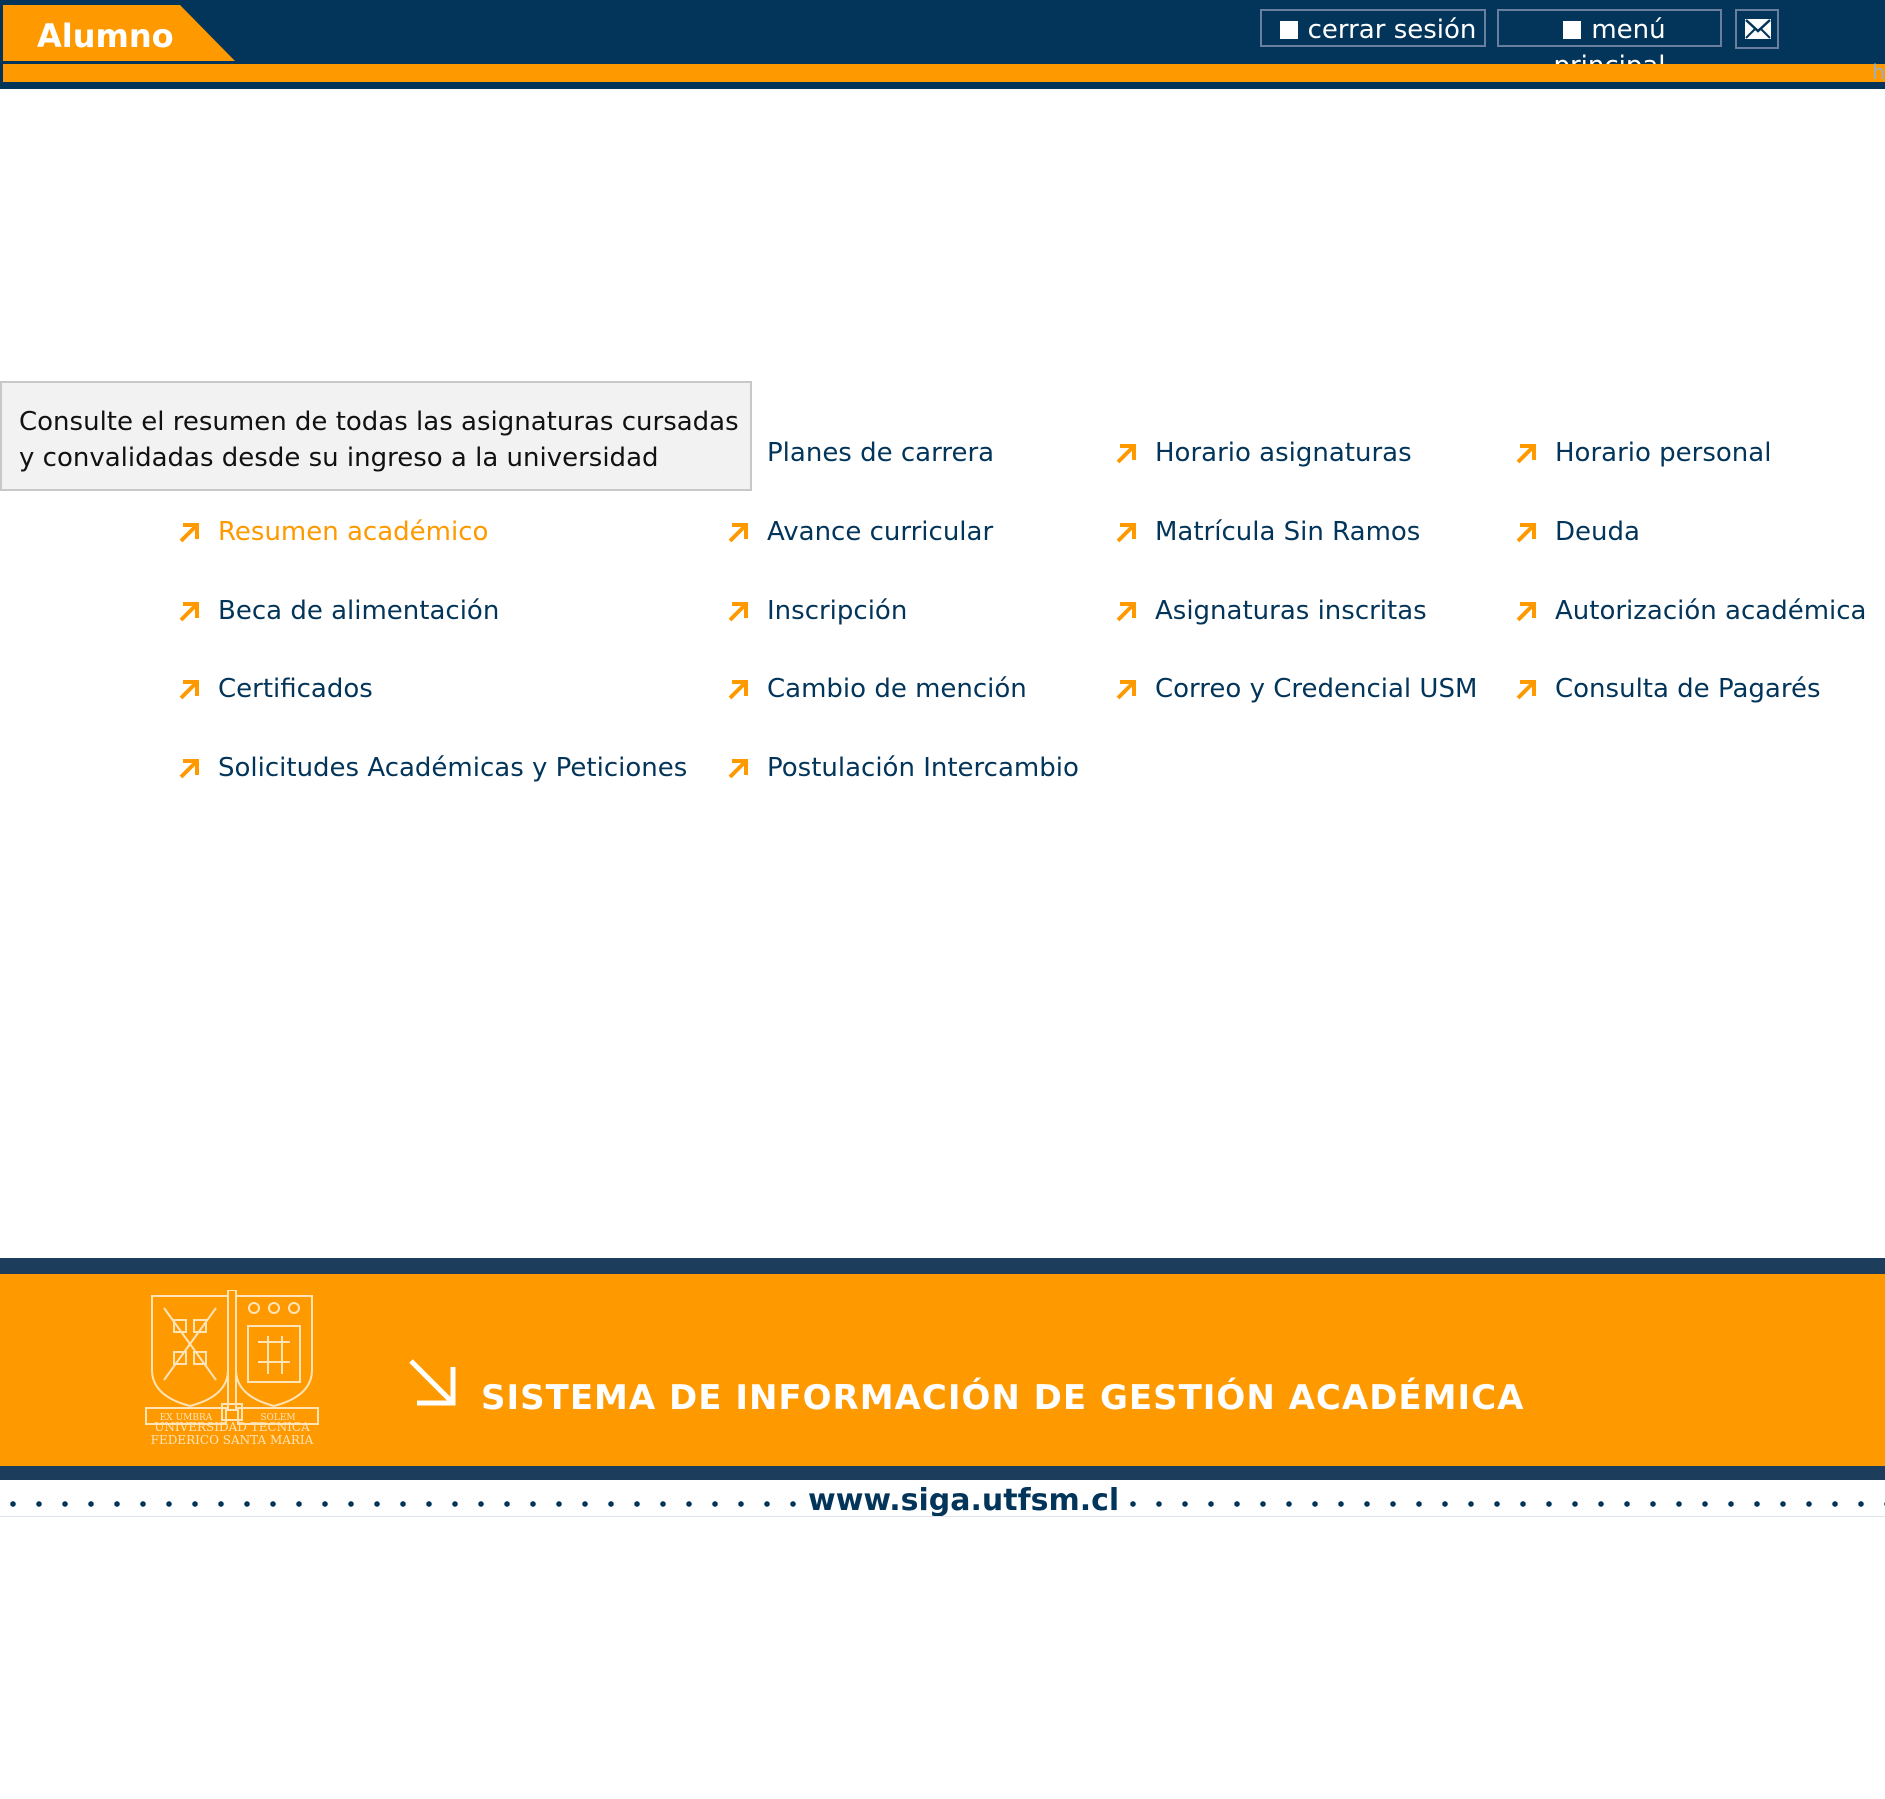  Describe the element at coordinates (923, 768) in the screenshot. I see `menu-item-label: Postulación Intercambio` at that location.